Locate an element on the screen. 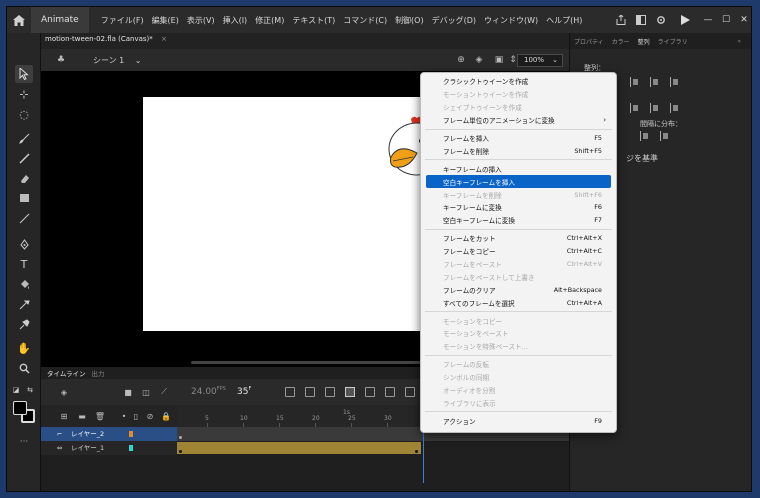  stroke-color-swatch is located at coordinates (20, 408).